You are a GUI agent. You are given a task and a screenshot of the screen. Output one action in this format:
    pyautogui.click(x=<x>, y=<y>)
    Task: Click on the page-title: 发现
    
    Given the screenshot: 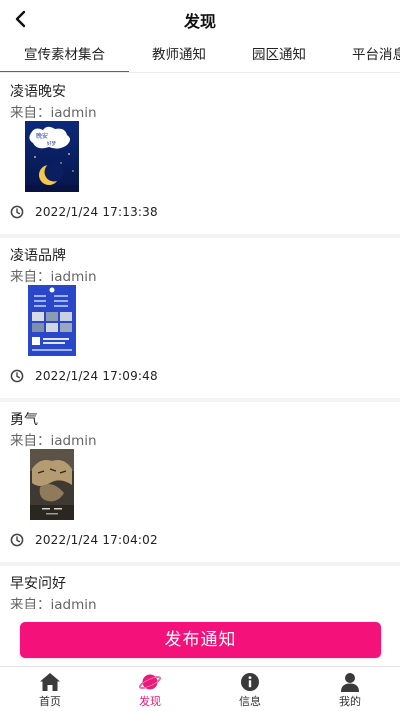 What is the action you would take?
    pyautogui.click(x=199, y=21)
    